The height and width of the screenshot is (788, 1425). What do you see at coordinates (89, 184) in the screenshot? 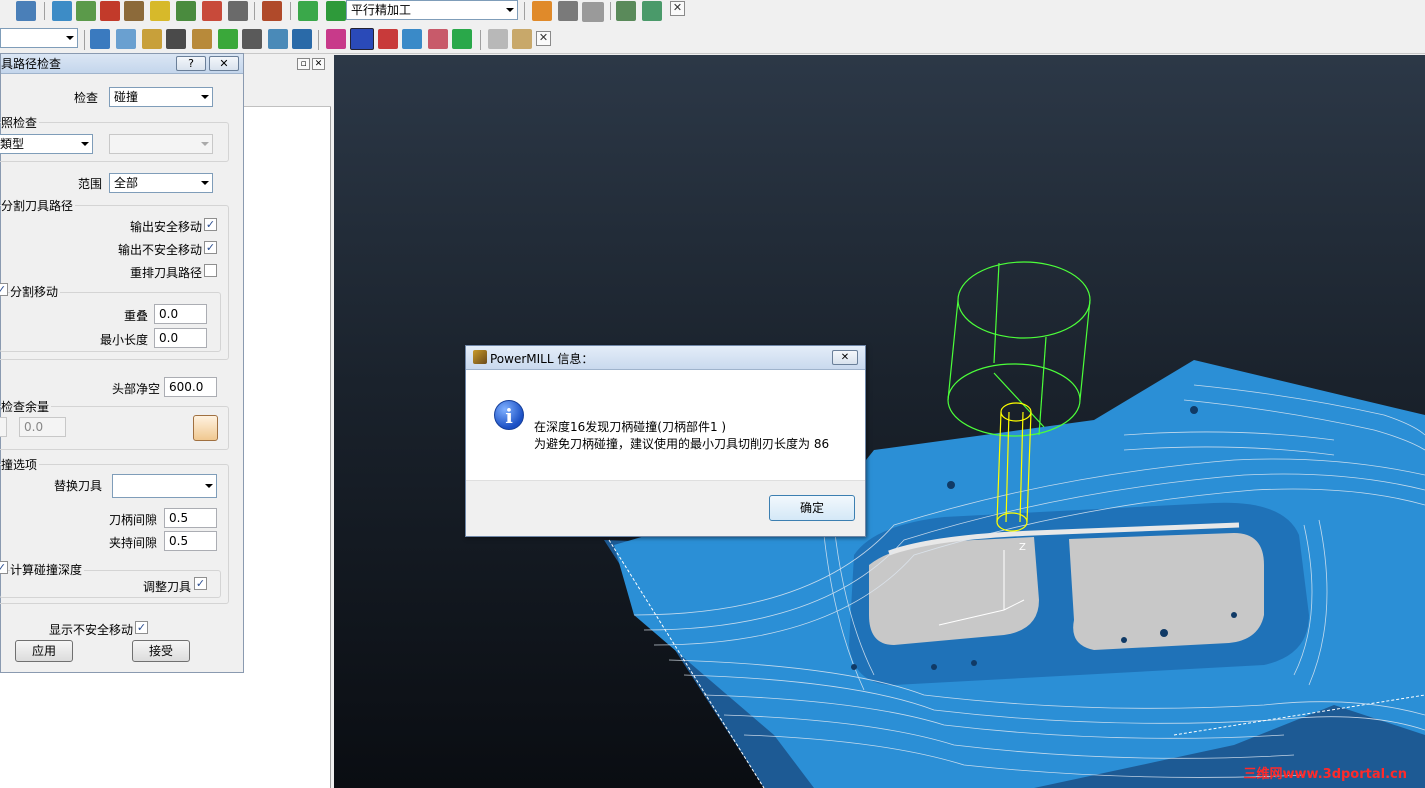
I see `range-label: 范围` at bounding box center [89, 184].